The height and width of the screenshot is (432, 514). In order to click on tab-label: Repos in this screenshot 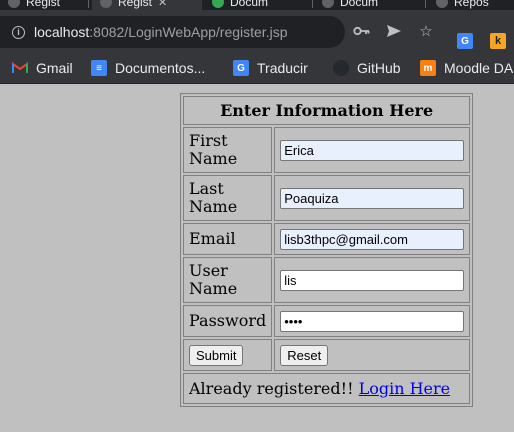, I will do `click(471, 4)`.